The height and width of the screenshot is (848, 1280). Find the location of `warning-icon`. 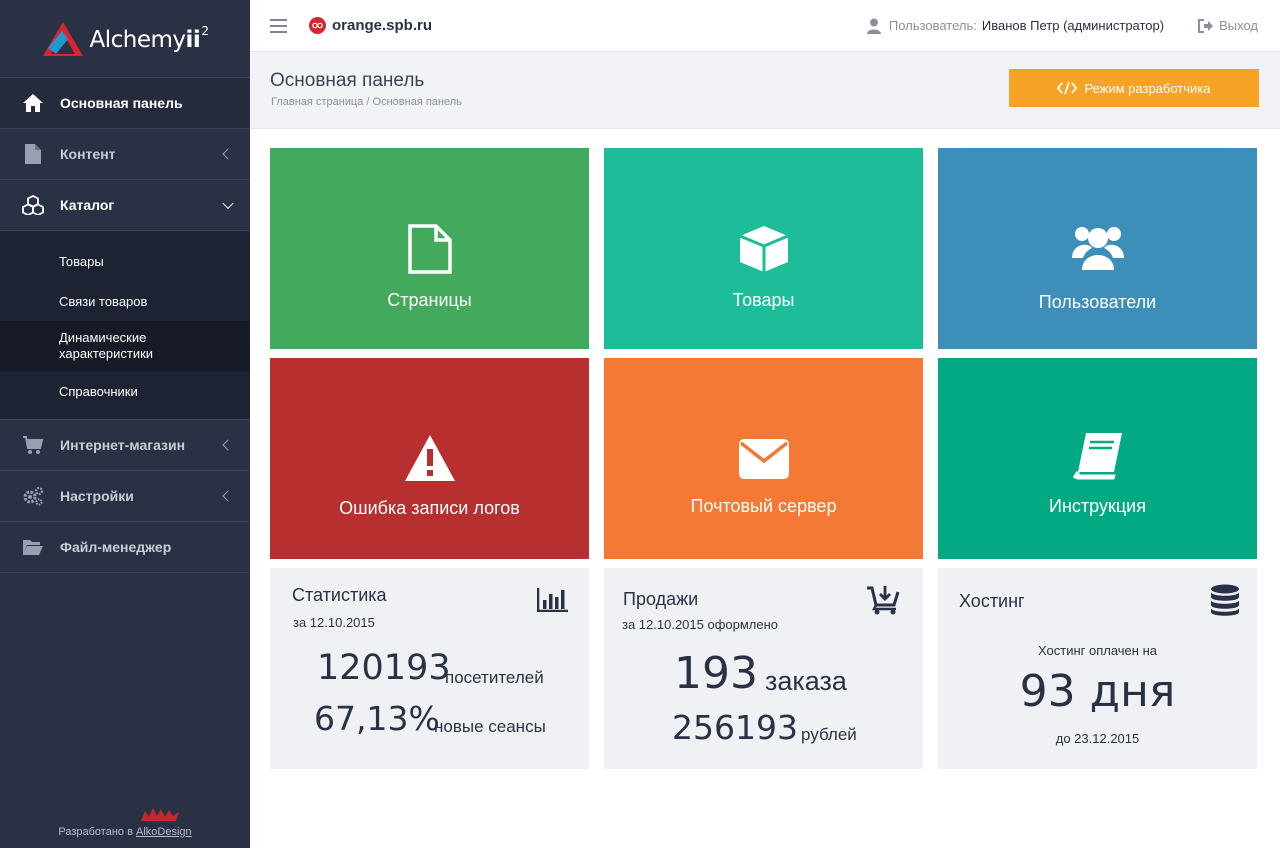

warning-icon is located at coordinates (429, 458).